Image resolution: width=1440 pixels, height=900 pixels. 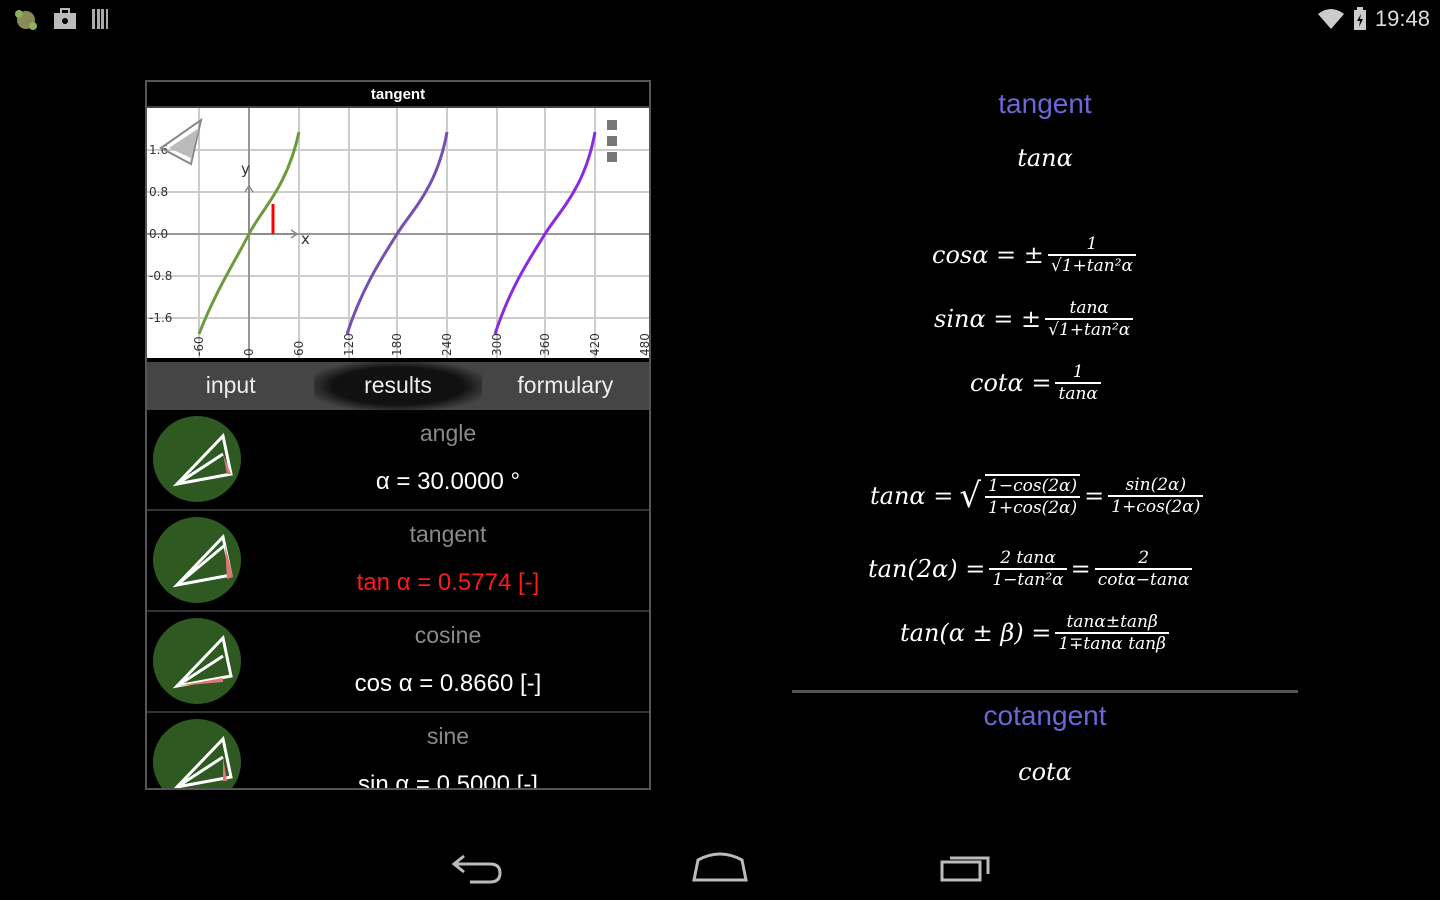 What do you see at coordinates (448, 736) in the screenshot?
I see `row-title: sine` at bounding box center [448, 736].